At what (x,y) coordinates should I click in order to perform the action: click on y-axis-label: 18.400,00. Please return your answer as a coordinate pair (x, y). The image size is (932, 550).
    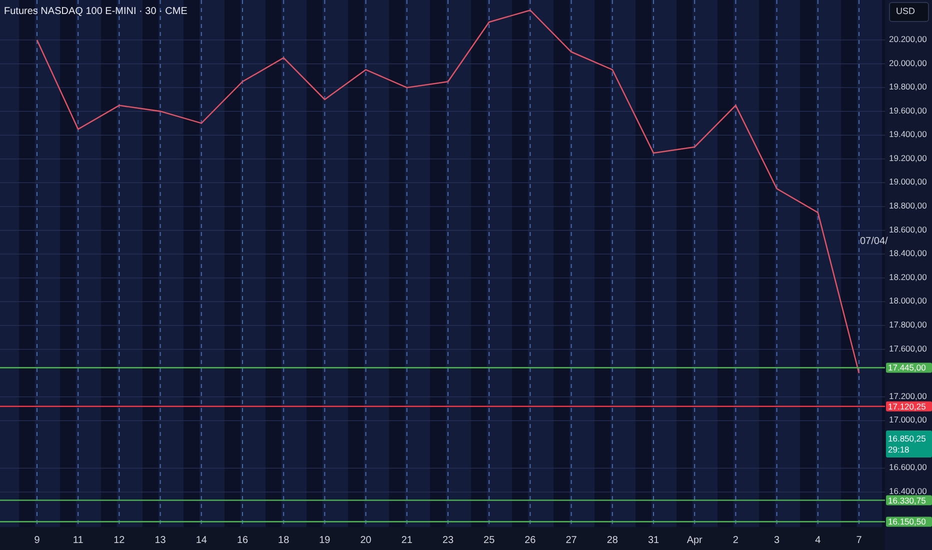
    Looking at the image, I should click on (908, 253).